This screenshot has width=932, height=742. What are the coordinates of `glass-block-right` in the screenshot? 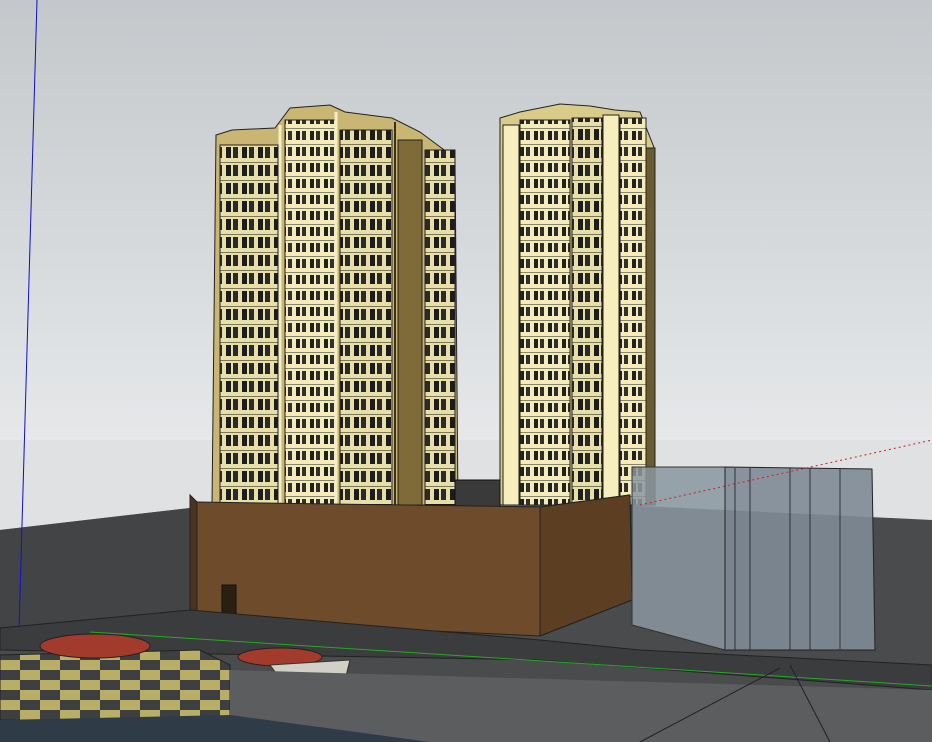 It's located at (800, 558).